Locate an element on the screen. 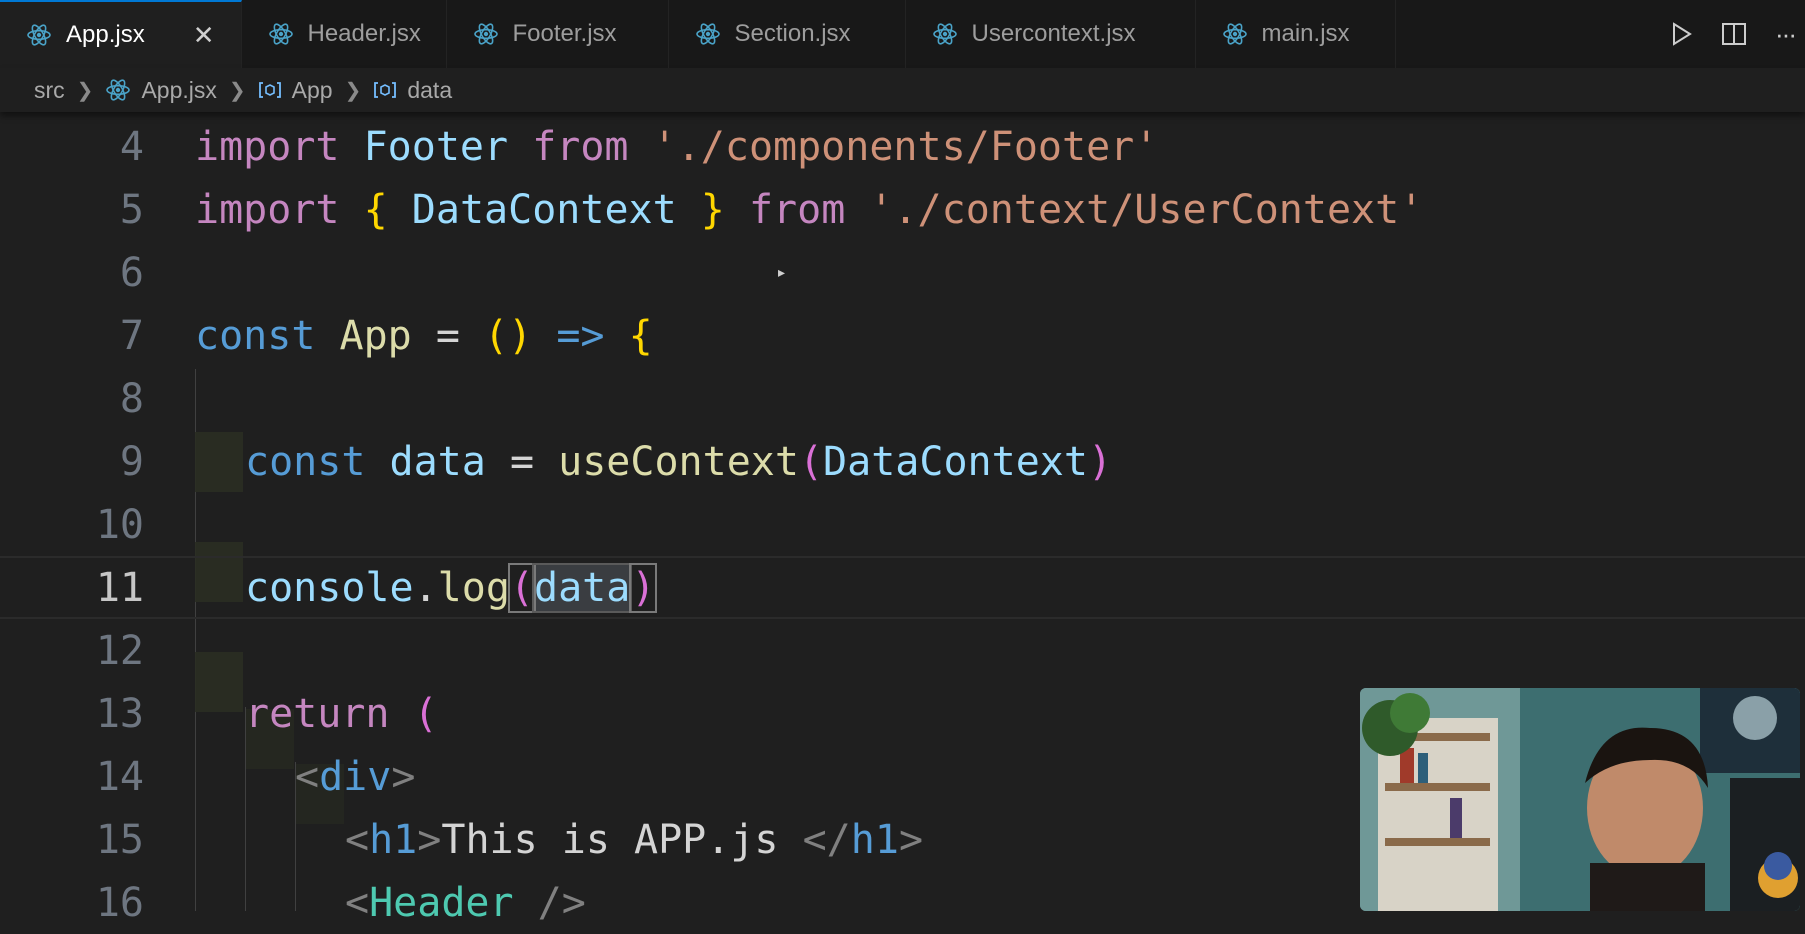 Image resolution: width=1805 pixels, height=934 pixels. code-text: <div> is located at coordinates (355, 776).